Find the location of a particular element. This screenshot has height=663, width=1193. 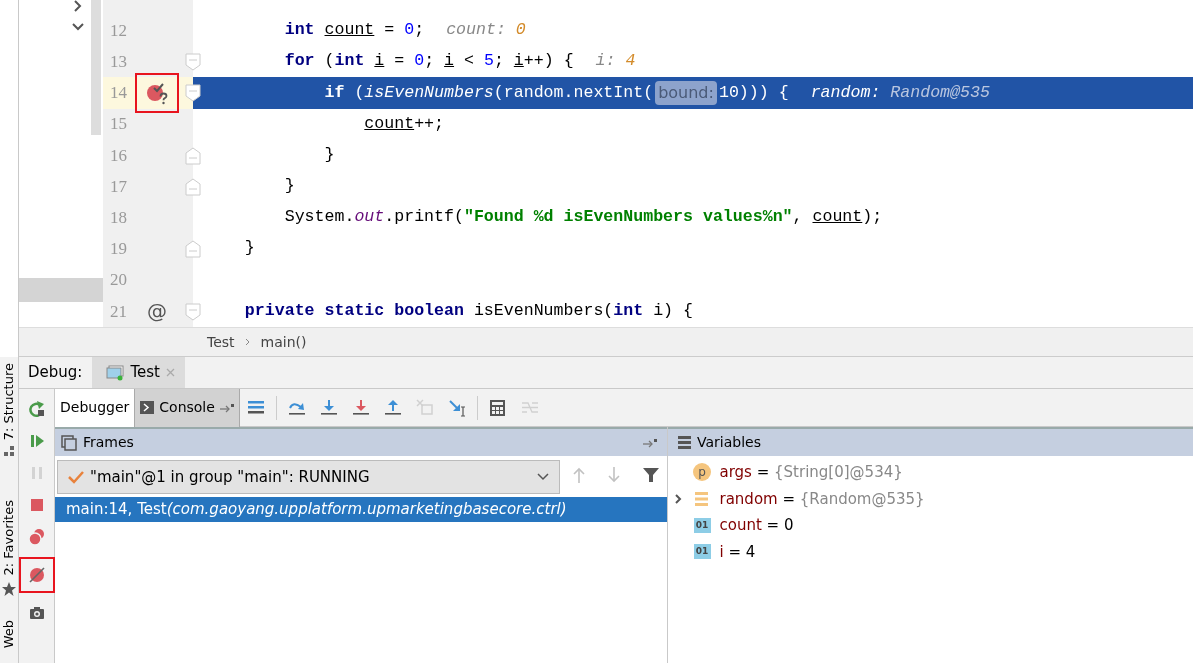

breadcrumb: main() is located at coordinates (283, 342).